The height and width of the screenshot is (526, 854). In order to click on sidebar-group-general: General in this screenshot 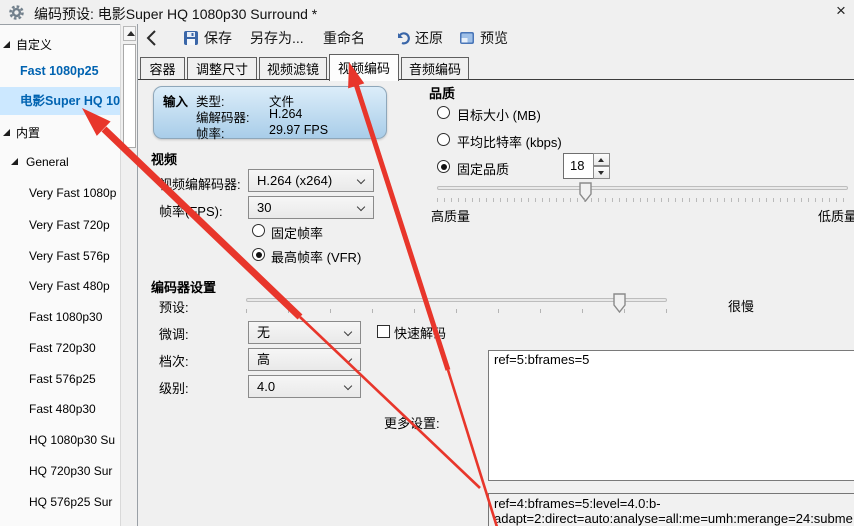, I will do `click(60, 162)`.